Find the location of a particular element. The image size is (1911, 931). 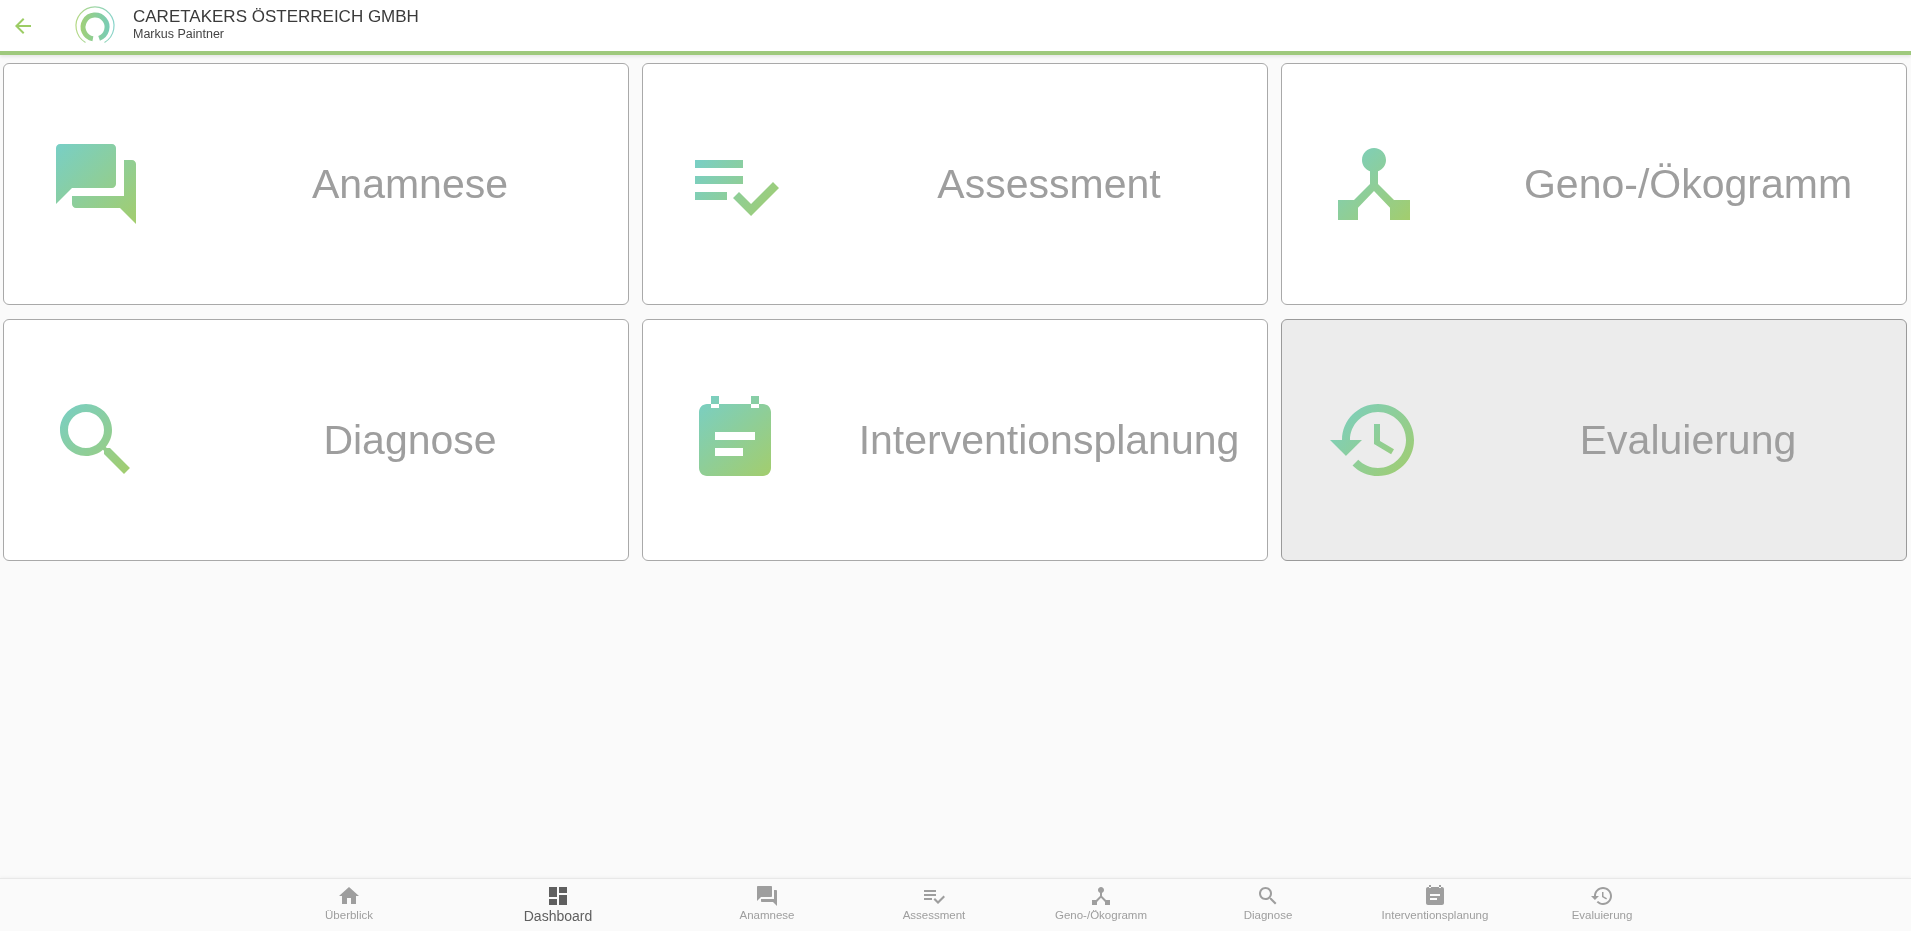

module-card: Evaluierung is located at coordinates (1594, 440).